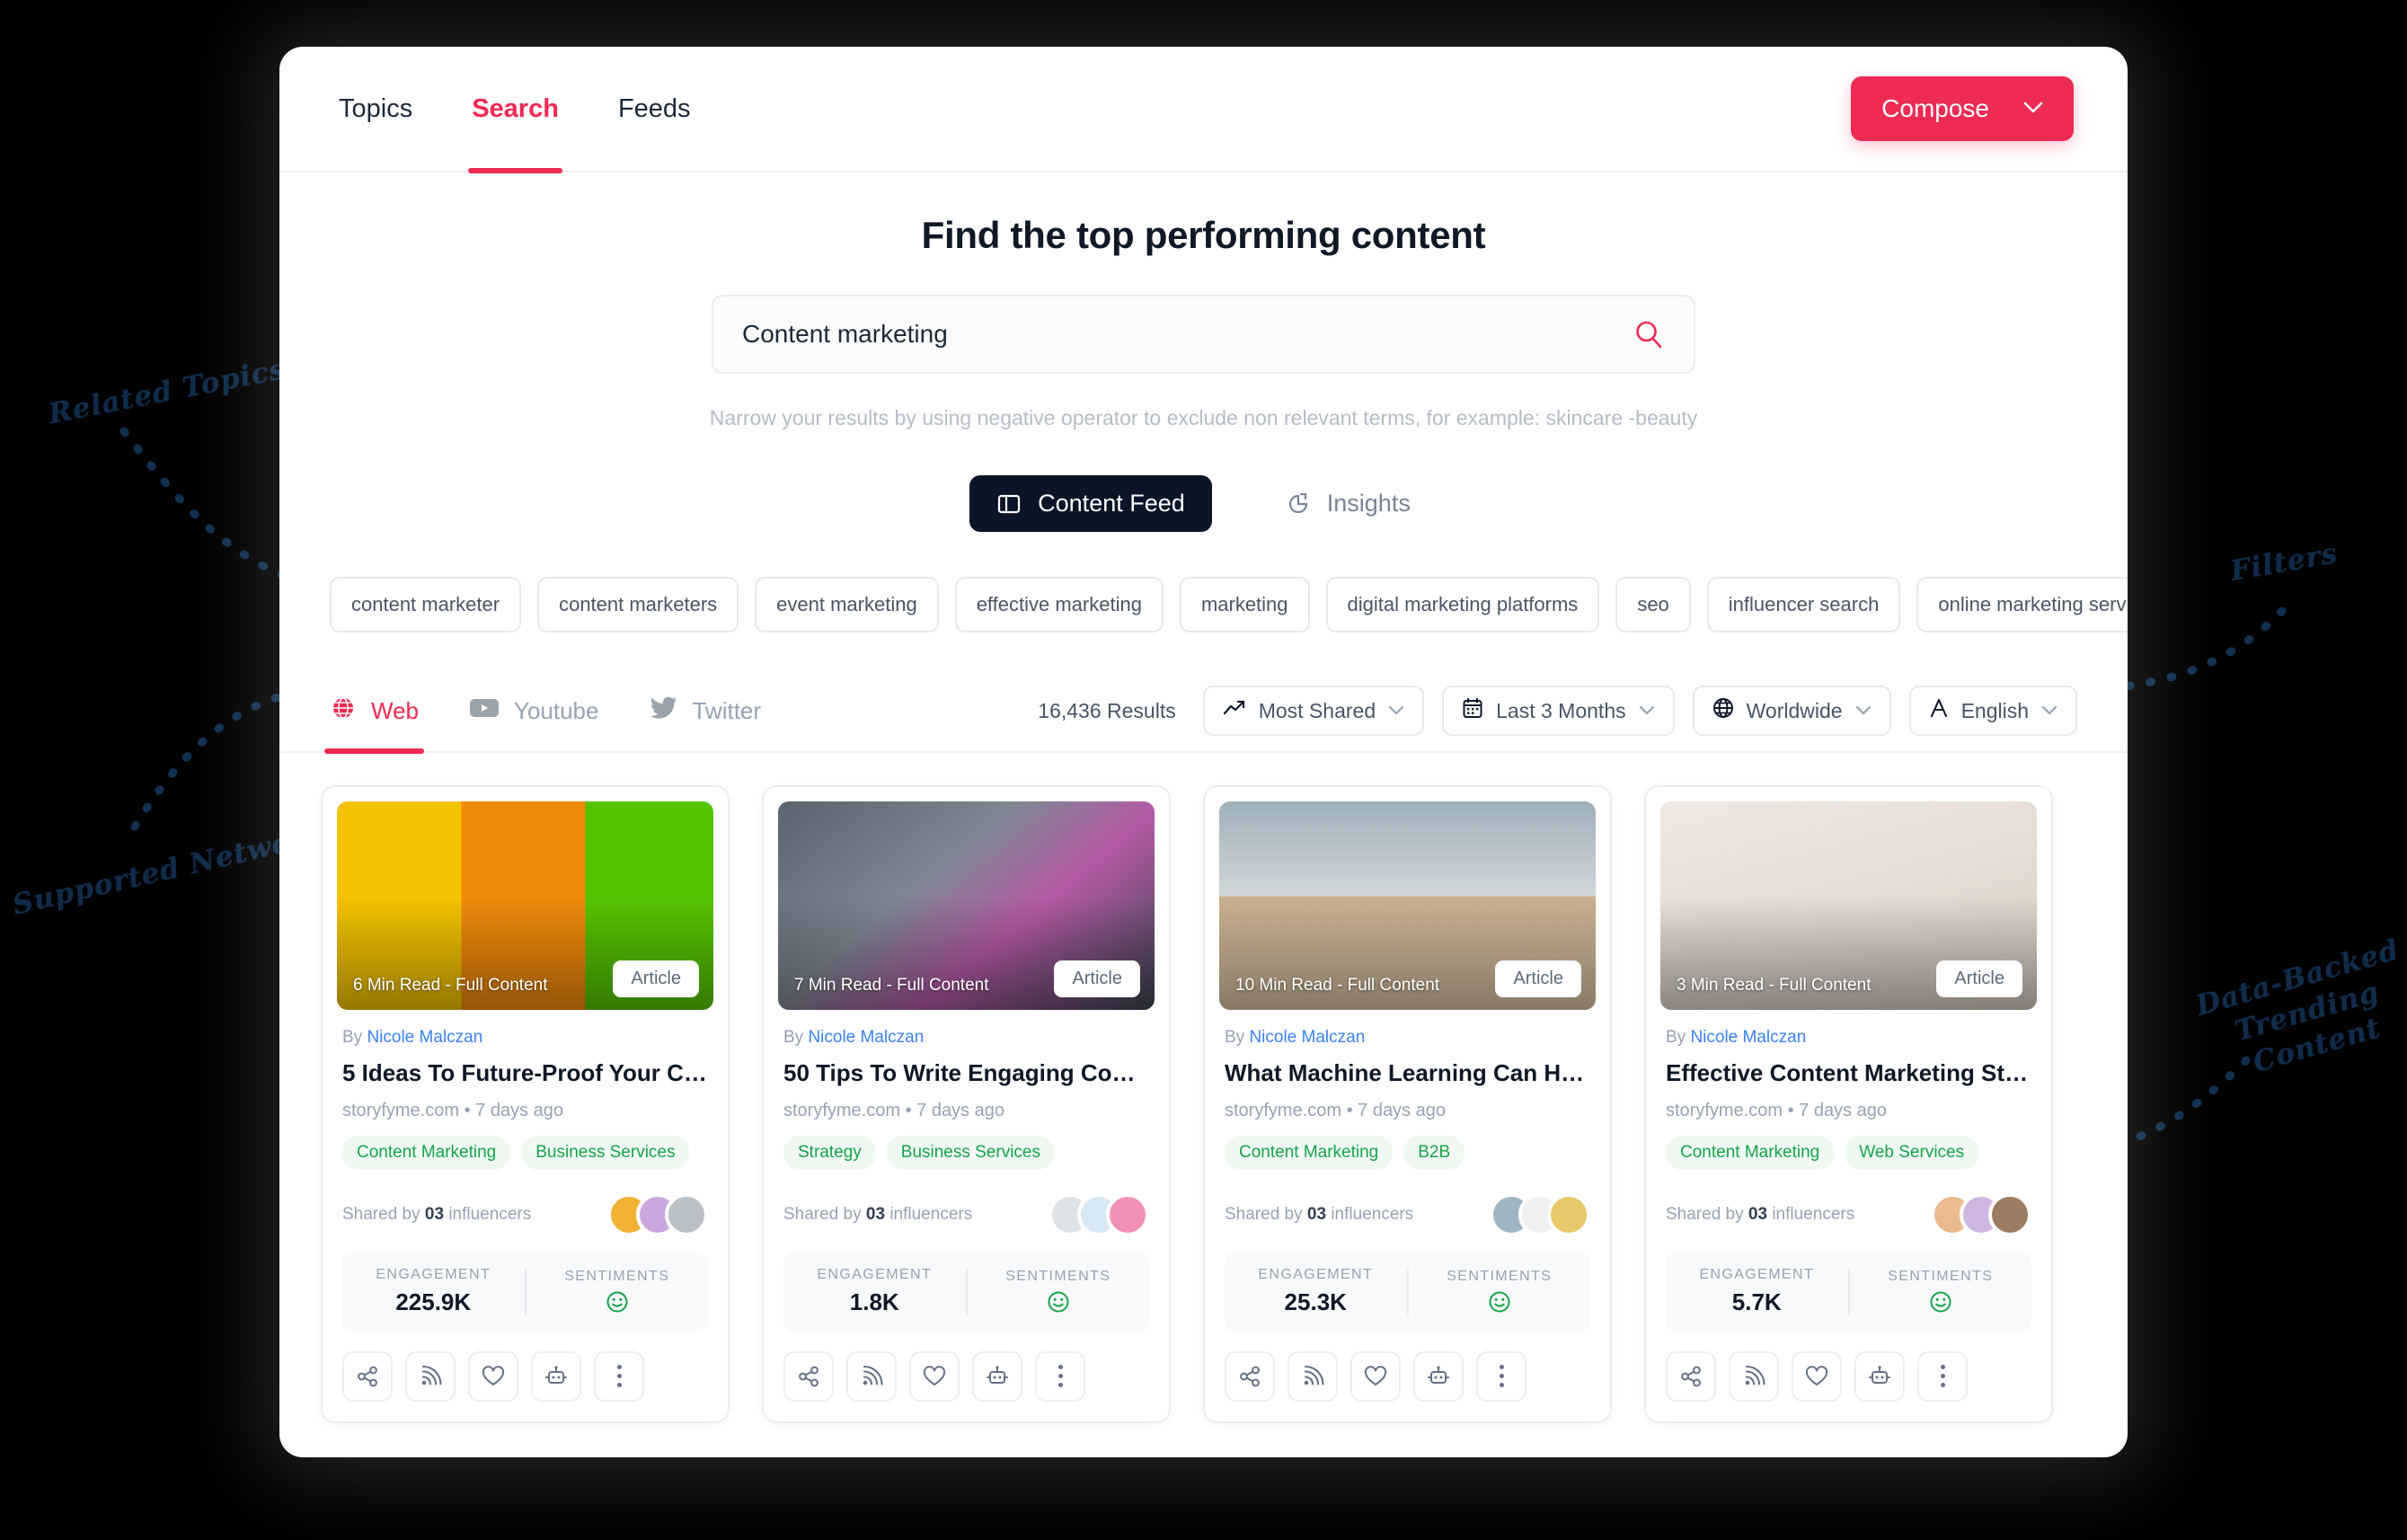 The width and height of the screenshot is (2407, 1540). Describe the element at coordinates (1187, 334) in the screenshot. I see `search-input` at that location.